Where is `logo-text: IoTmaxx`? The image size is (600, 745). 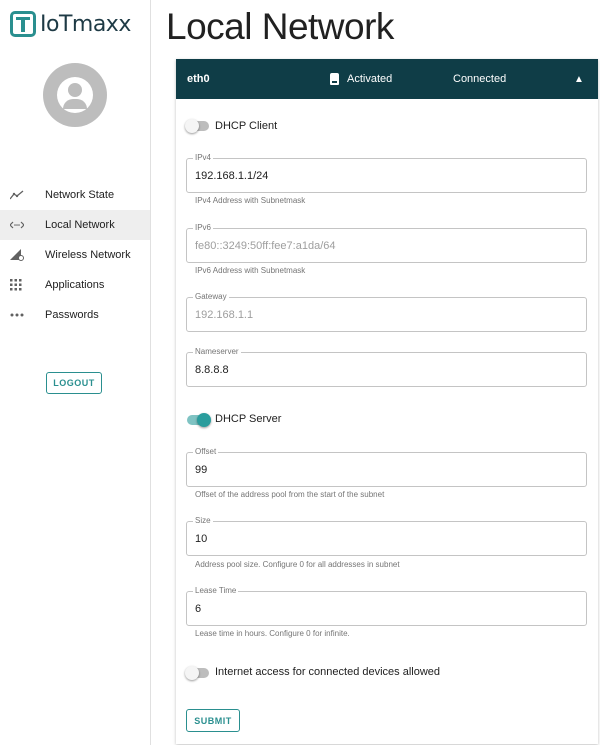
logo-text: IoTmaxx is located at coordinates (85, 24).